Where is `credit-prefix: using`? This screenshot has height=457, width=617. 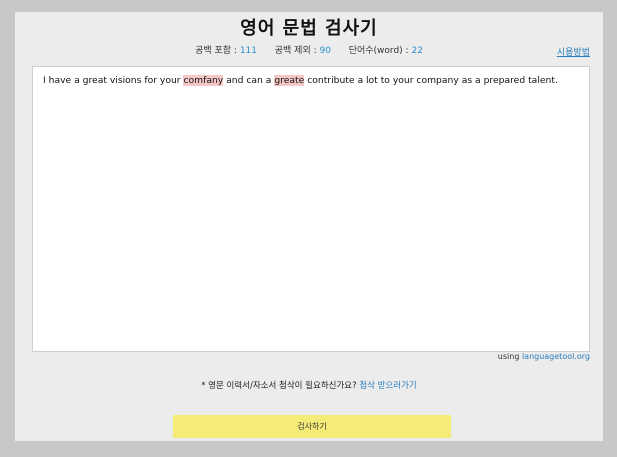 credit-prefix: using is located at coordinates (508, 356).